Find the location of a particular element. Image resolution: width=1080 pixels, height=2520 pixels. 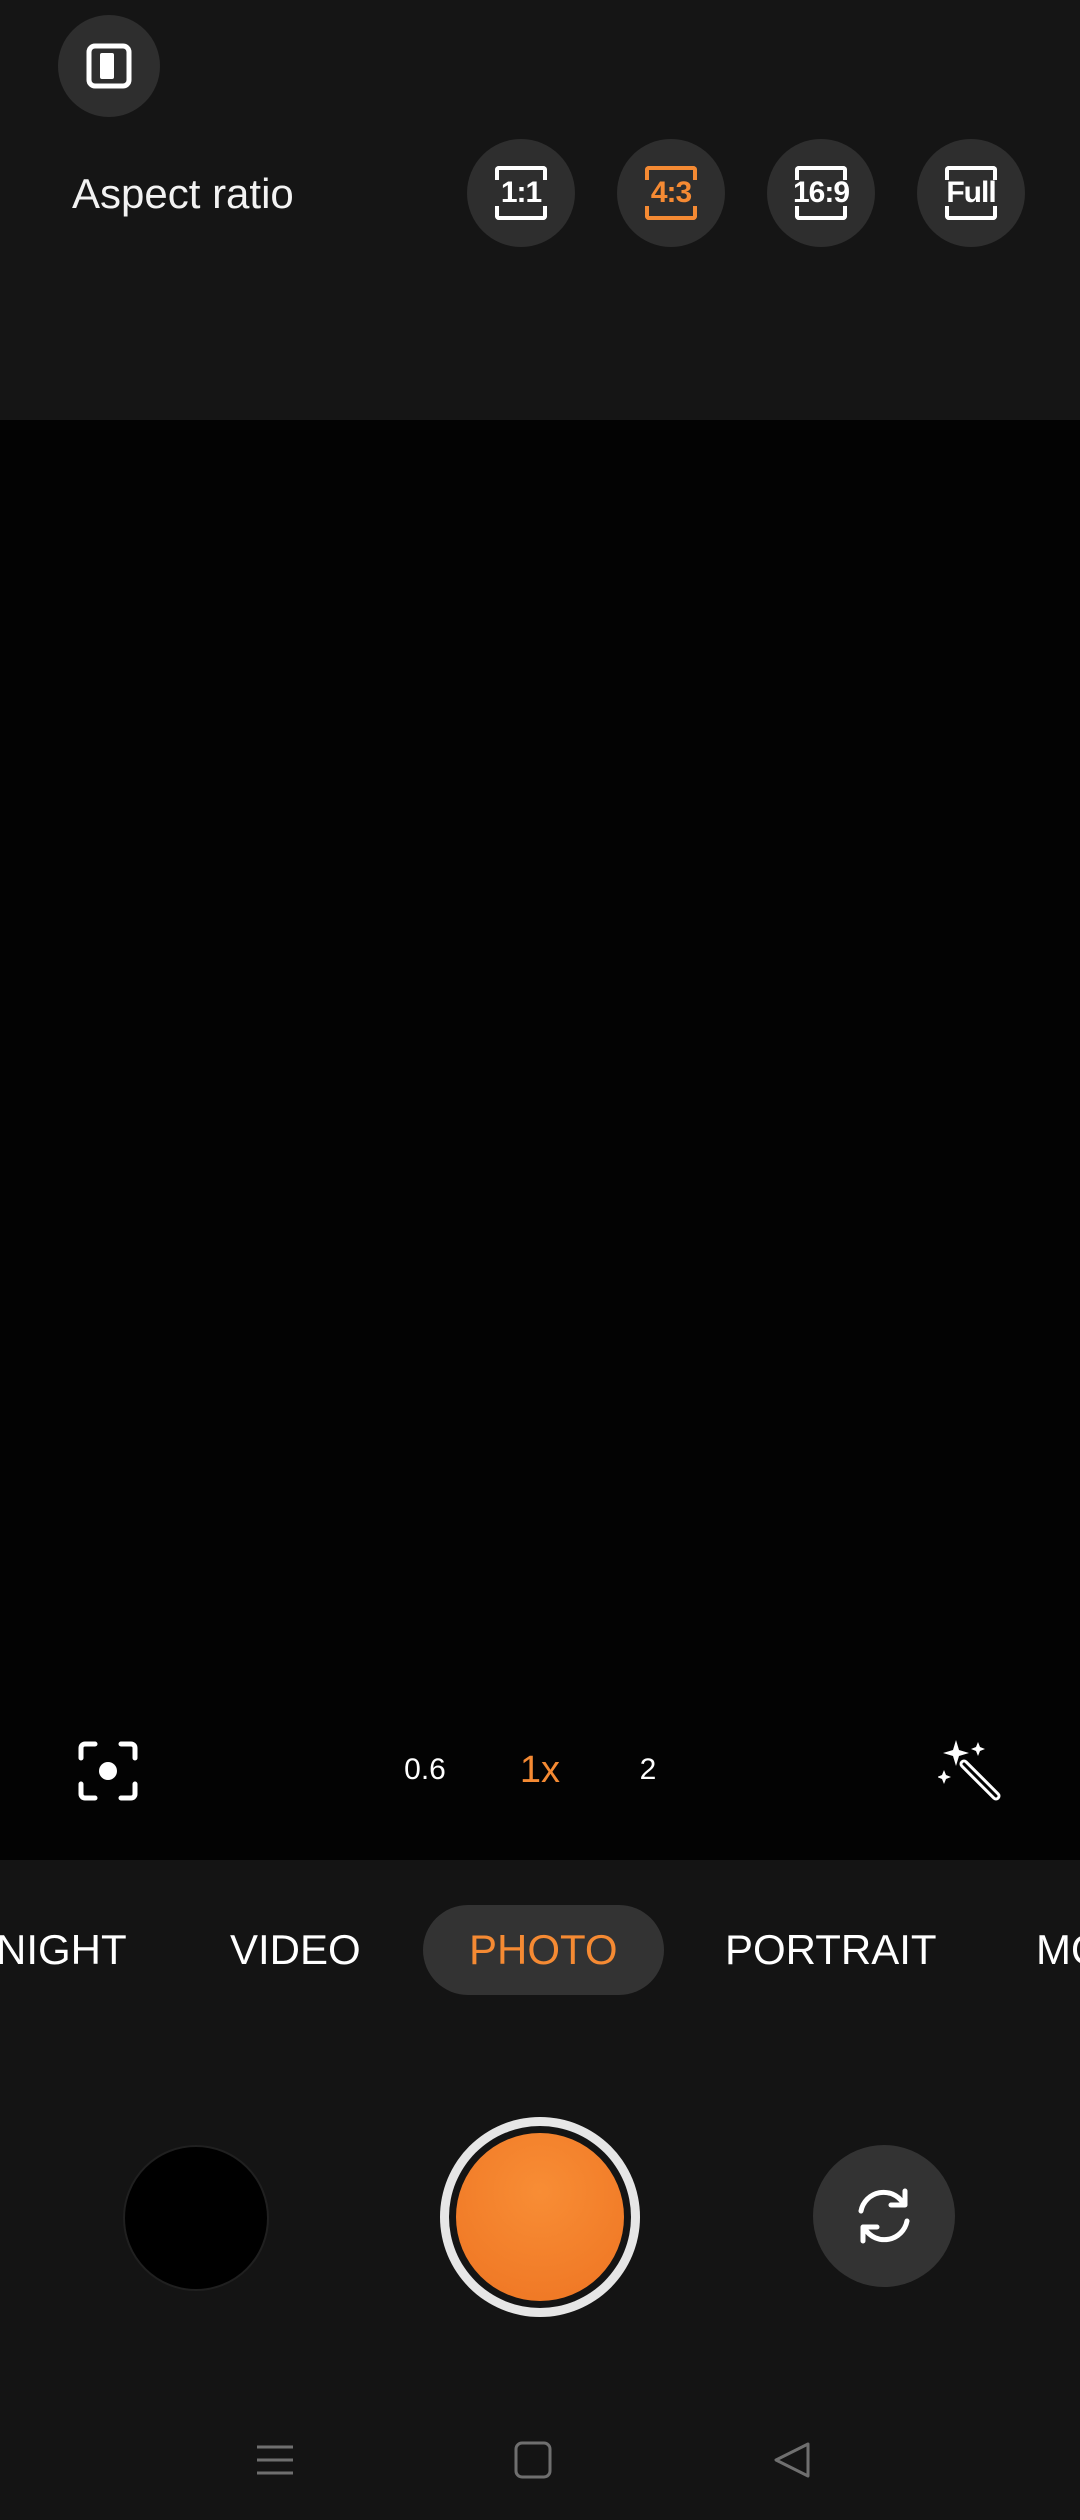

ratio-16-9-button: 16:9 is located at coordinates (821, 193).